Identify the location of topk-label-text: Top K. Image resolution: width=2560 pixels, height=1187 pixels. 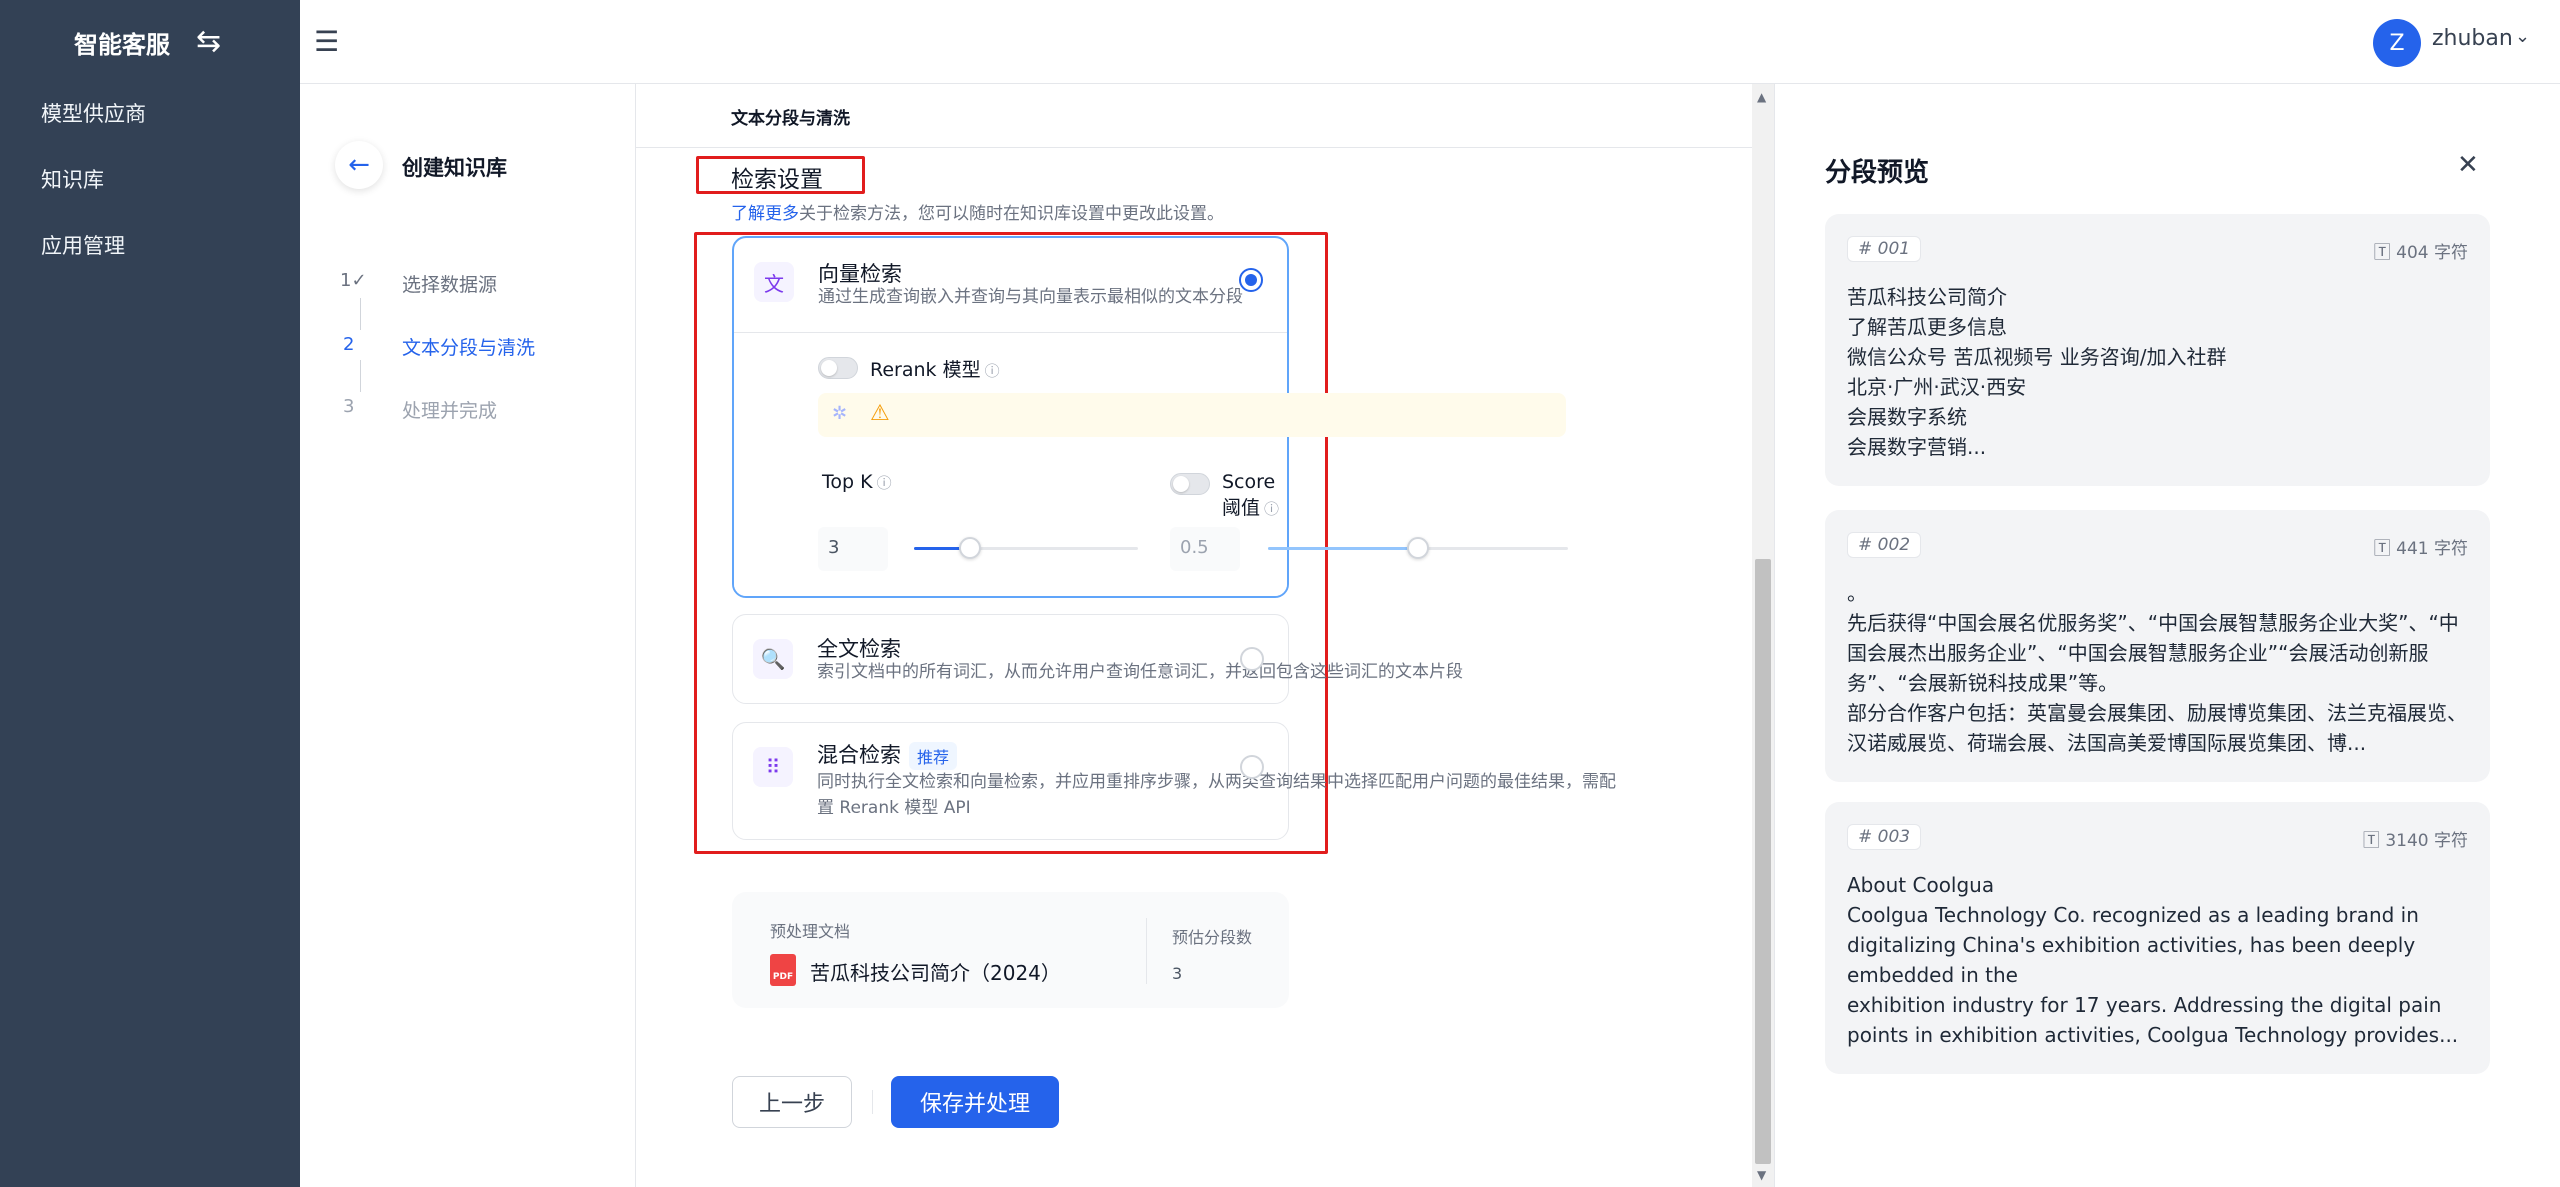
(847, 482).